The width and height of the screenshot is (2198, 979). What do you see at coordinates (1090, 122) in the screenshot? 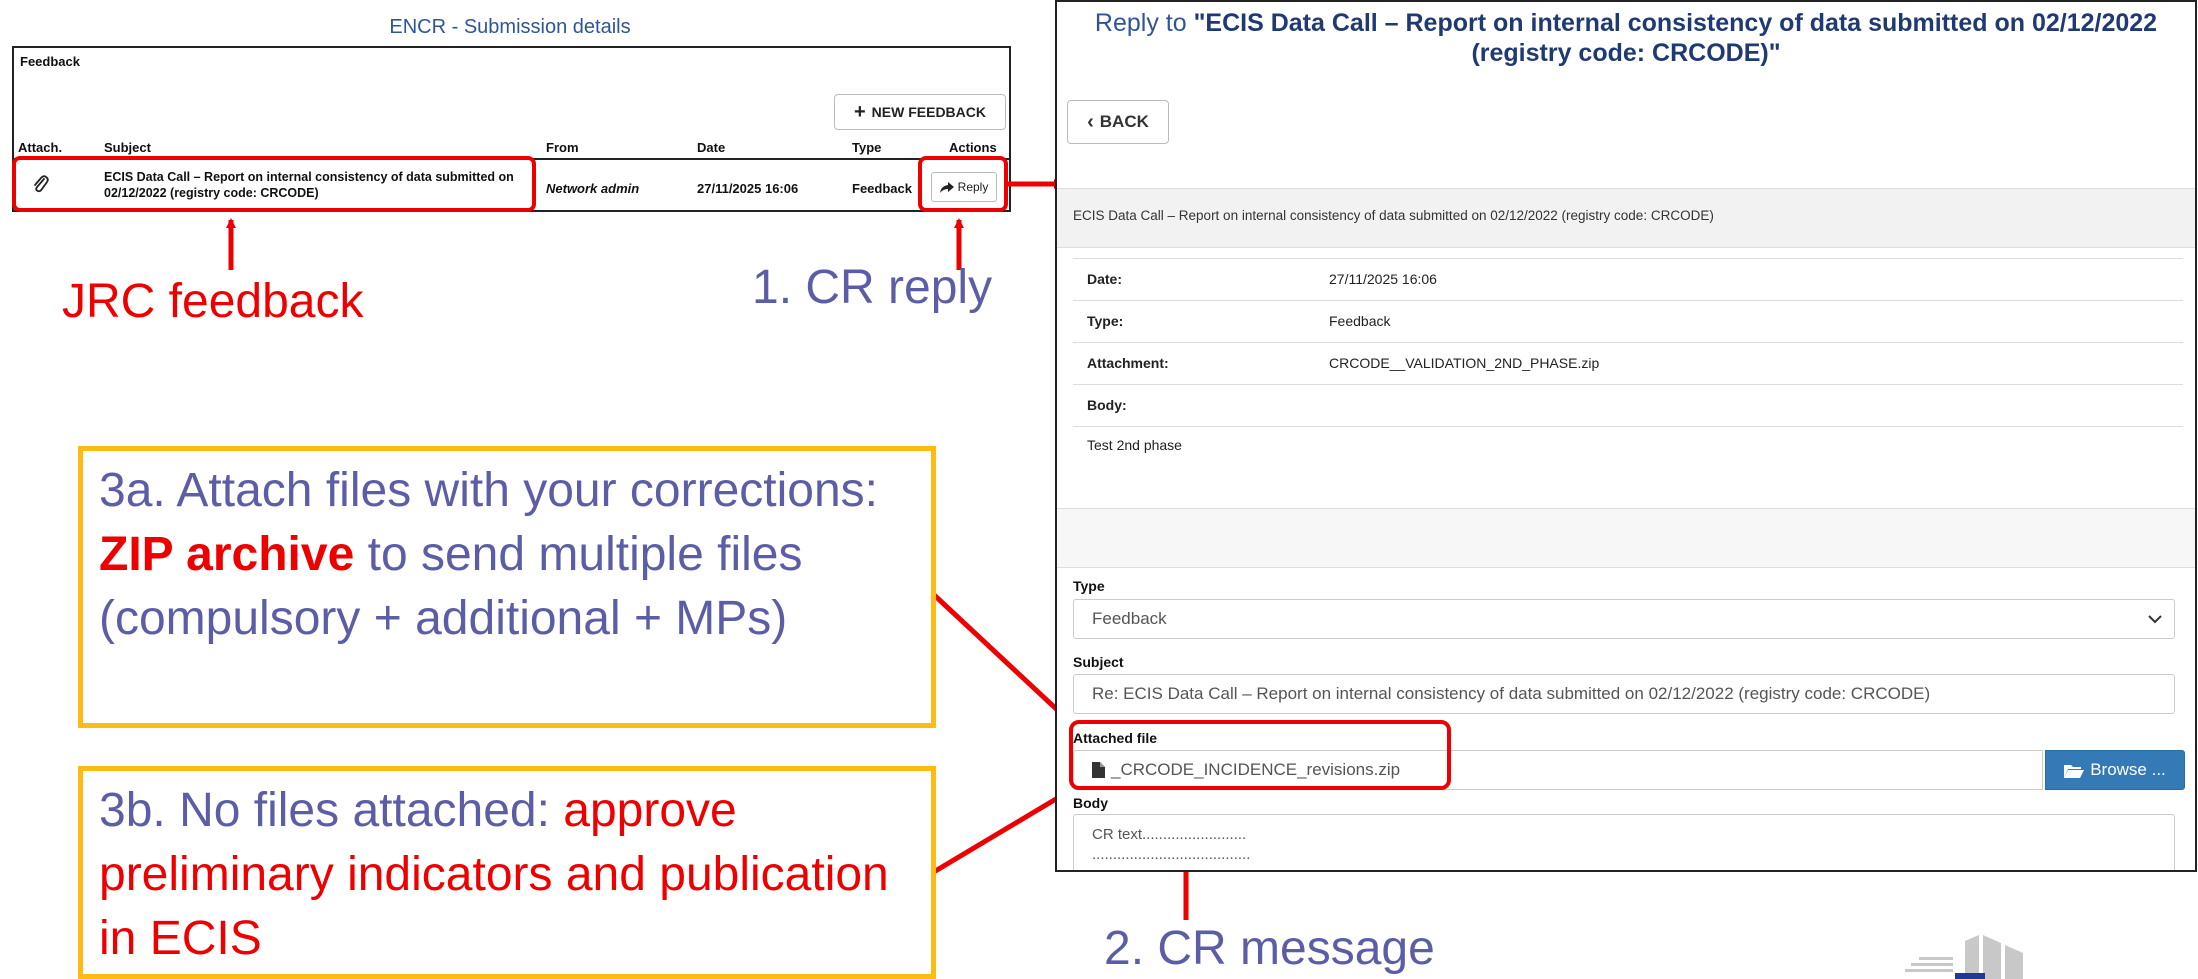
I see `chevron-left-icon: ‹` at bounding box center [1090, 122].